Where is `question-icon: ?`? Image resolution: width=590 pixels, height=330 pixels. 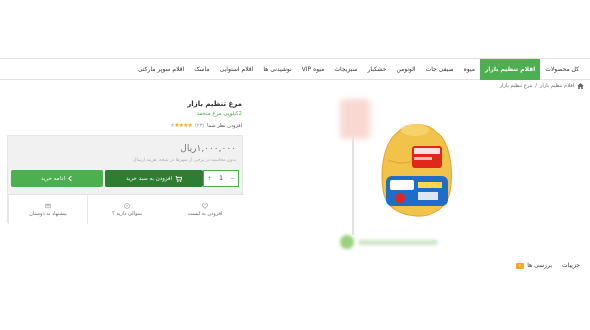
question-icon: ? is located at coordinates (127, 205).